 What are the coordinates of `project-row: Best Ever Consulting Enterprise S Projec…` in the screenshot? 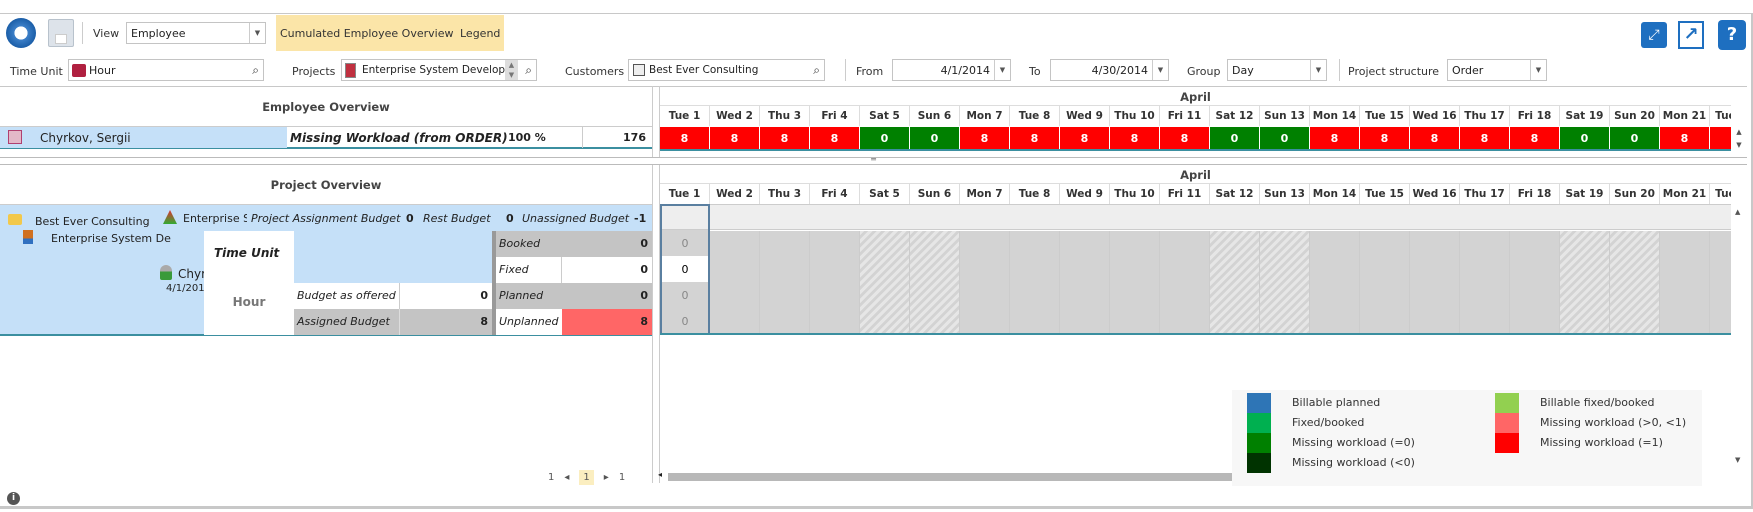 It's located at (326, 270).